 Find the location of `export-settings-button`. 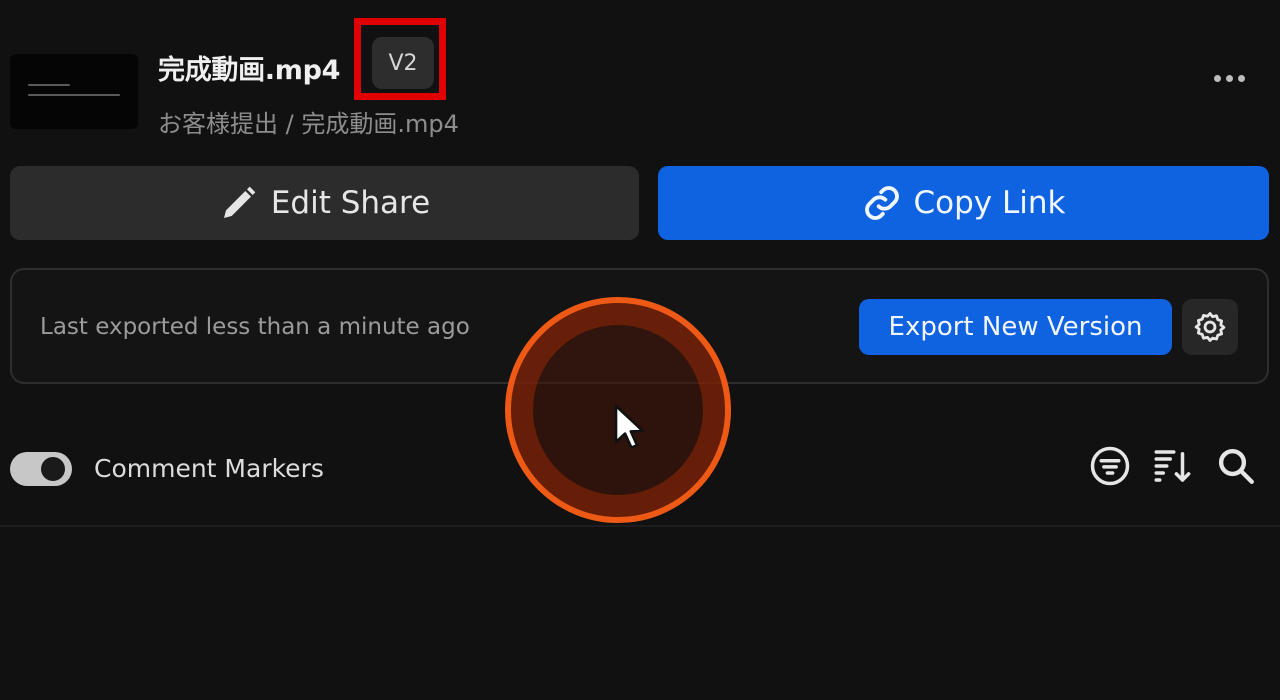

export-settings-button is located at coordinates (1210, 327).